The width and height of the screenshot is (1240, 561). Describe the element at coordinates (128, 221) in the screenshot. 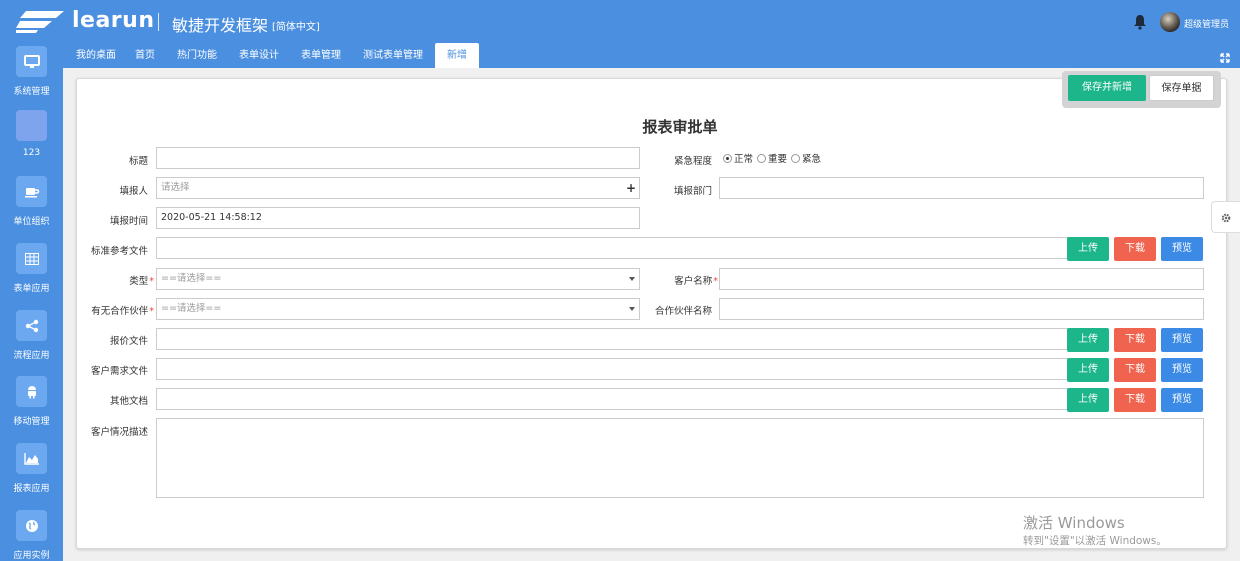

I see `time-label: 填报时间` at that location.